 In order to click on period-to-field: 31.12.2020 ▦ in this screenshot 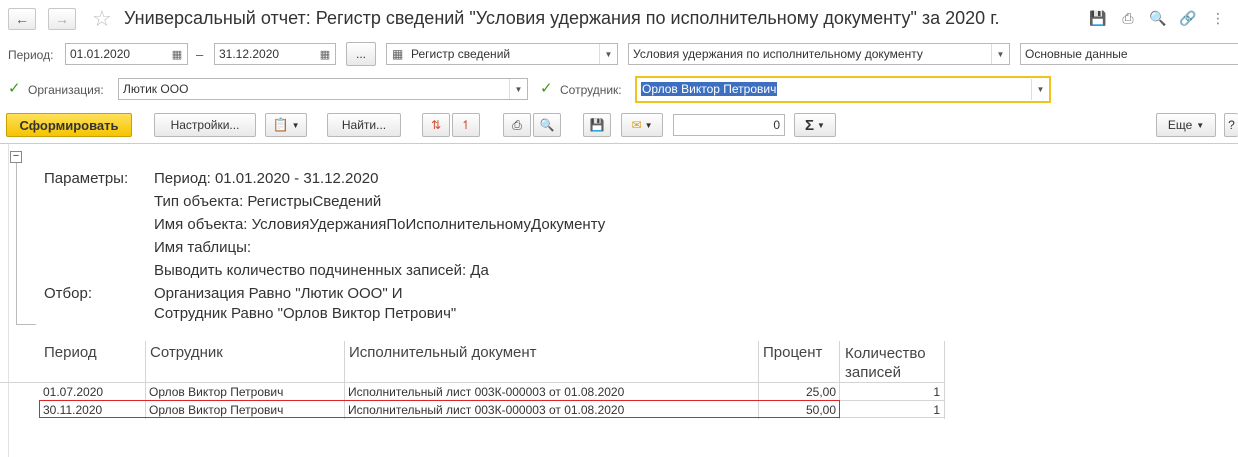, I will do `click(275, 54)`.